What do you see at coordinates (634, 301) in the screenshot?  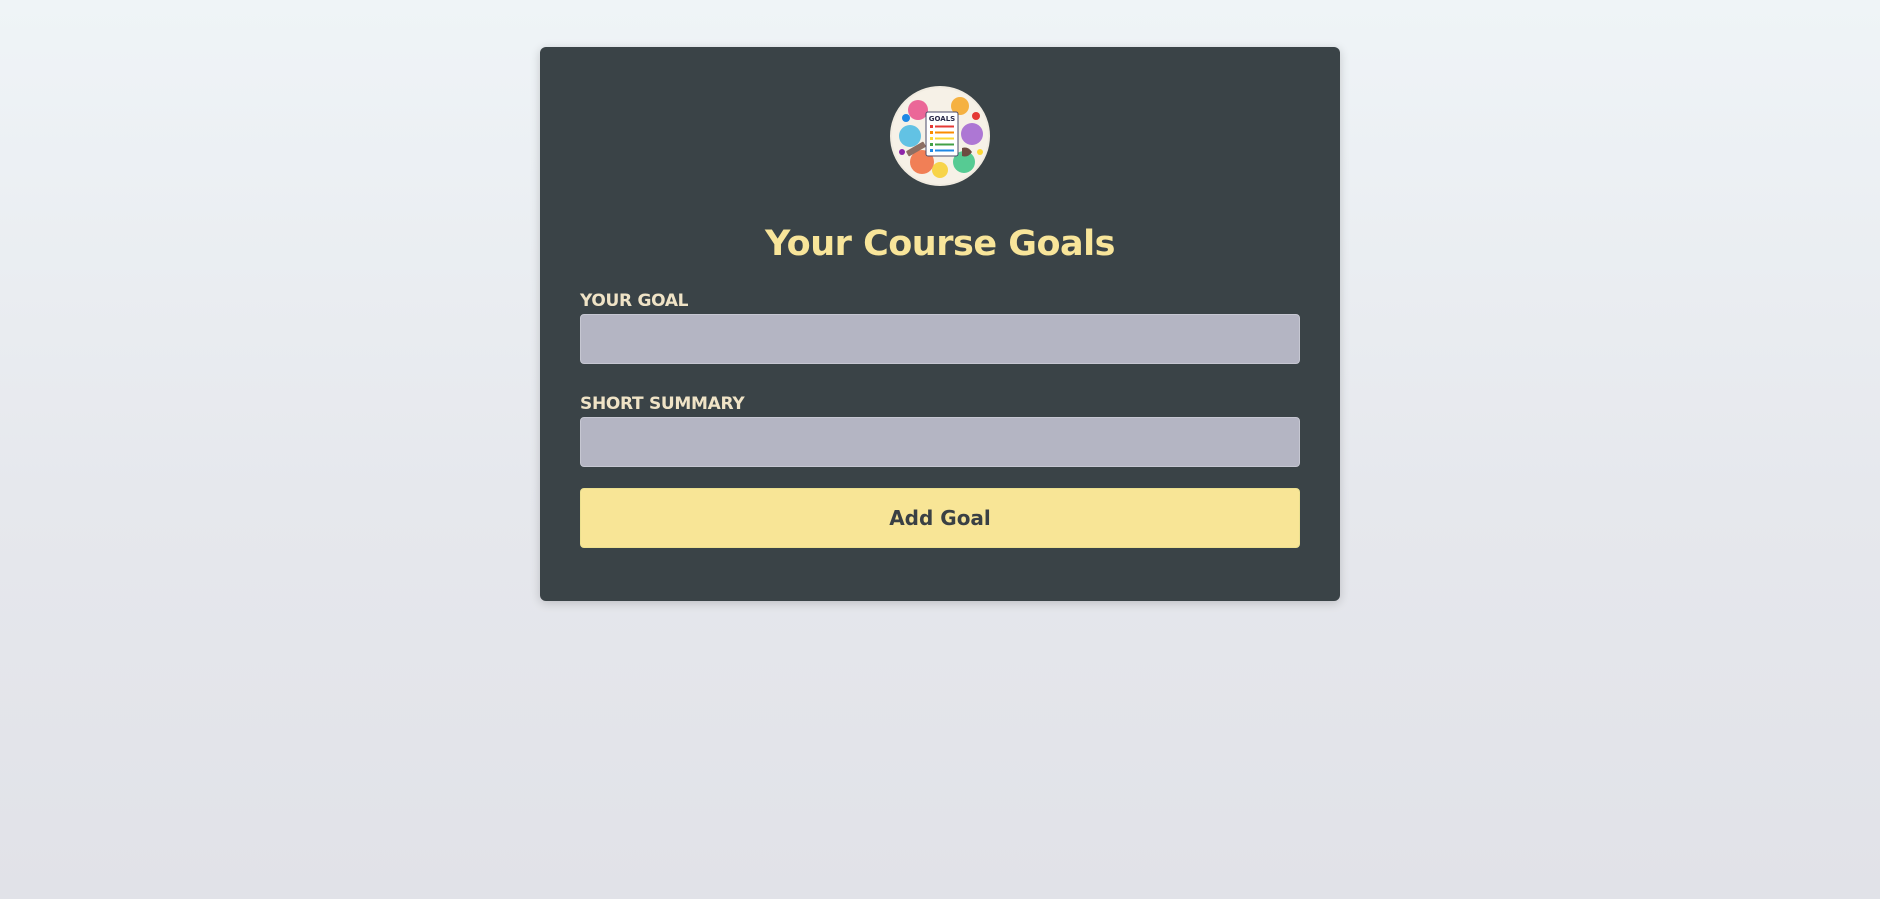 I see `goal-label: YOUR GOAL` at bounding box center [634, 301].